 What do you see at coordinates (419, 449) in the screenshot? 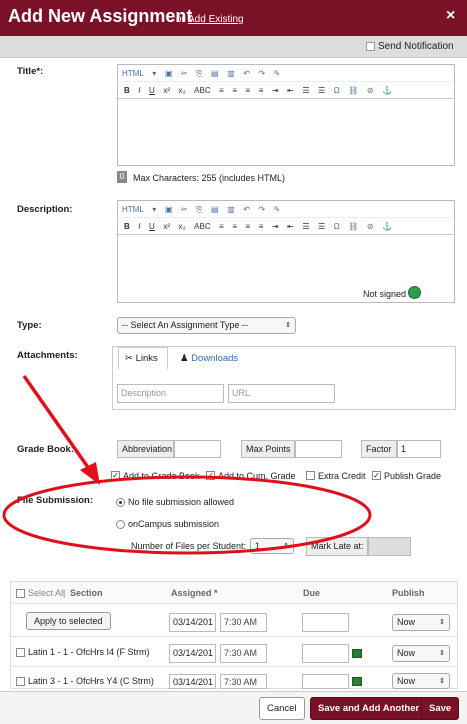
I see `factor-input: 1` at bounding box center [419, 449].